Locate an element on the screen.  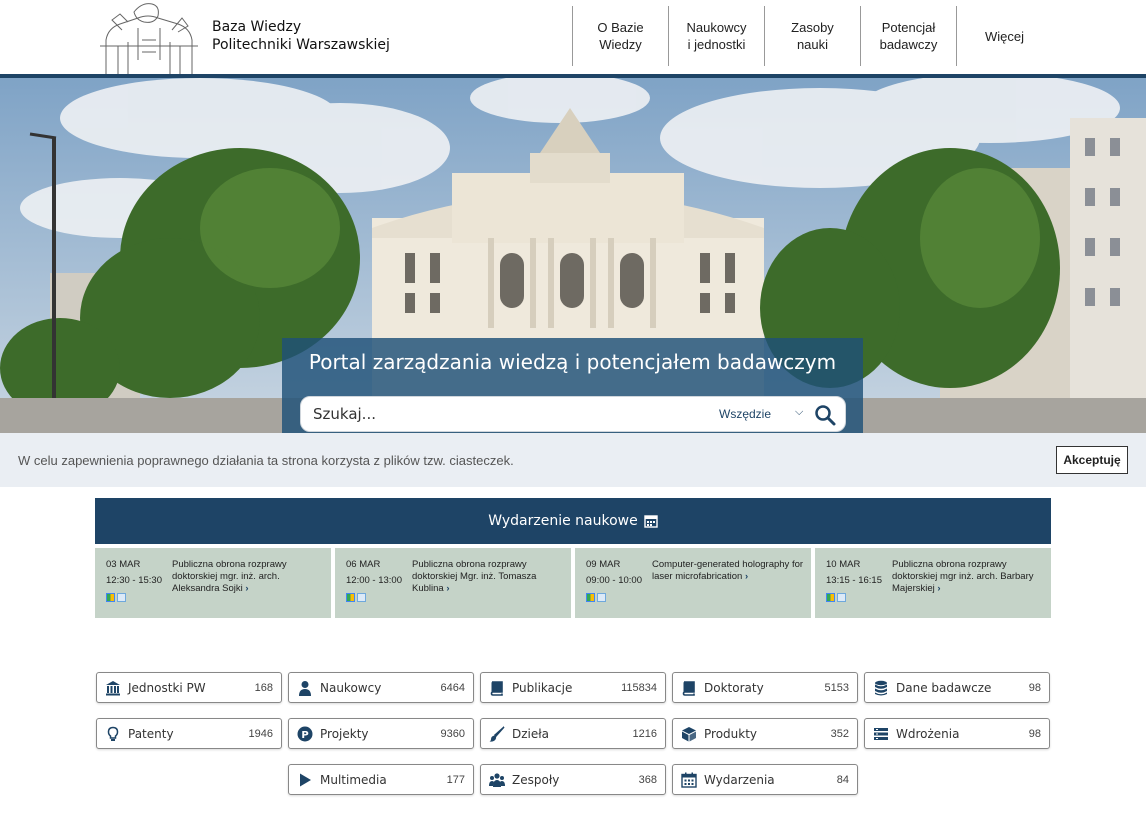
institution-icon is located at coordinates (113, 688).